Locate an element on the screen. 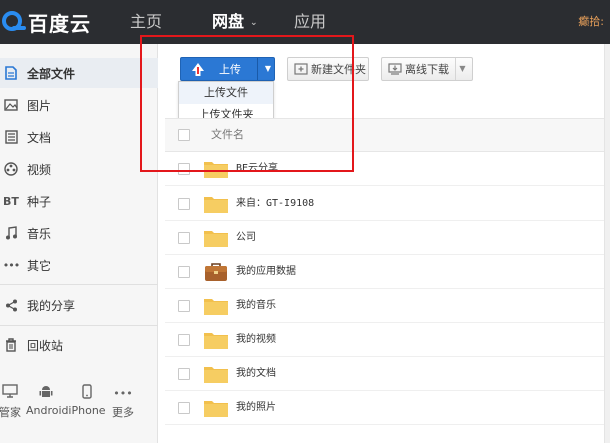  image-icon is located at coordinates (11, 105).